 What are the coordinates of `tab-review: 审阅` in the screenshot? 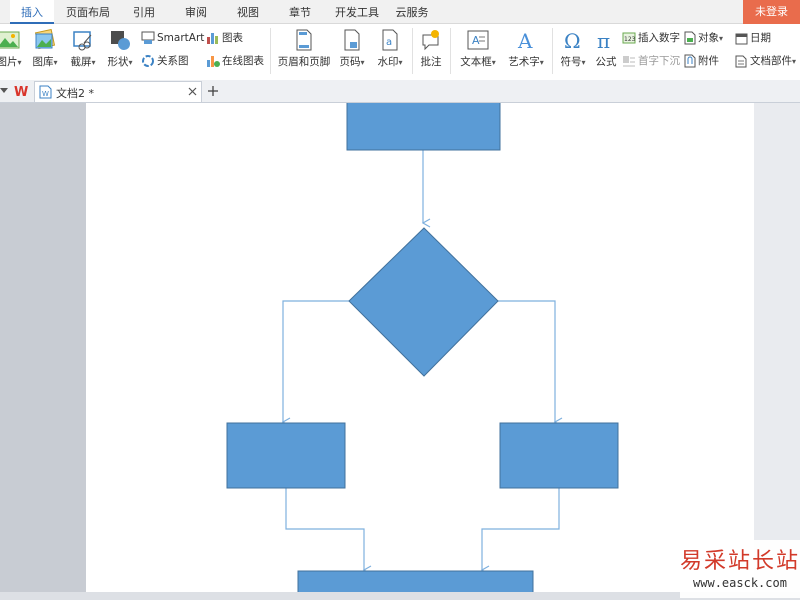 It's located at (196, 12).